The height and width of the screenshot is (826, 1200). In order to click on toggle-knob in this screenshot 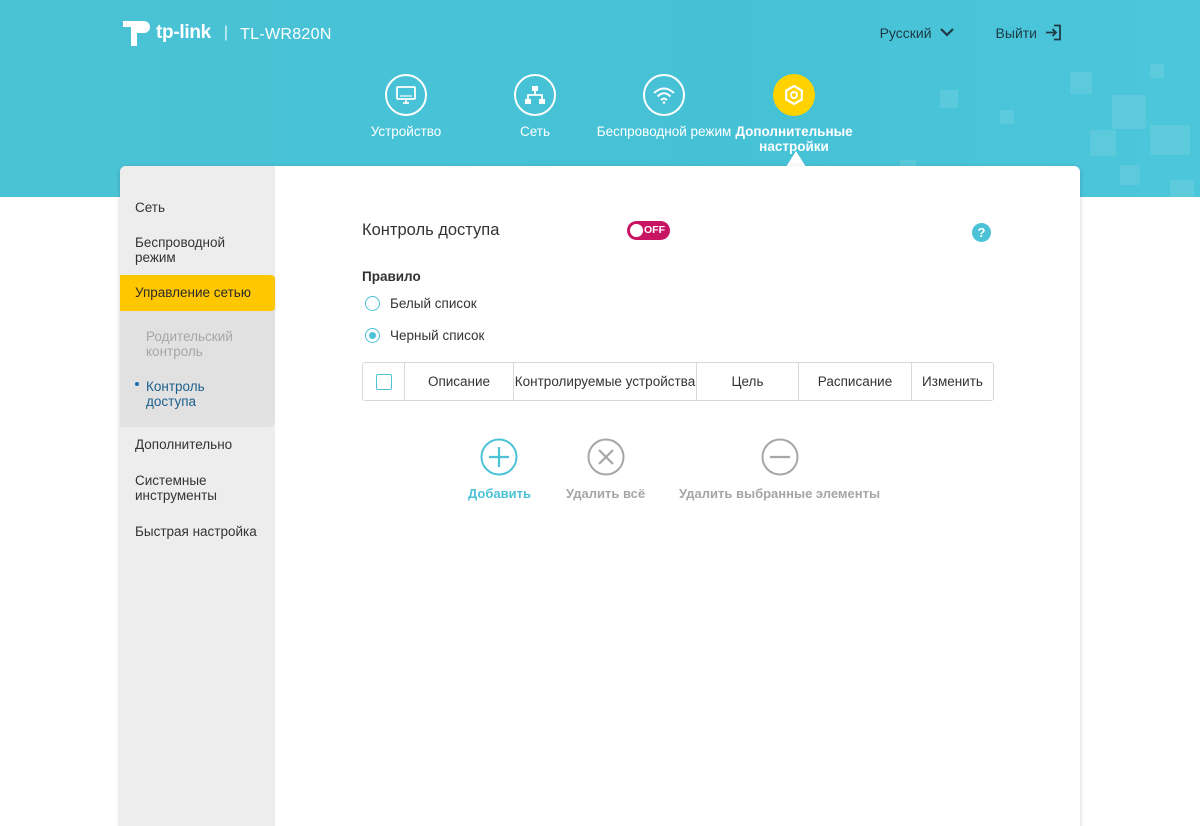, I will do `click(636, 230)`.